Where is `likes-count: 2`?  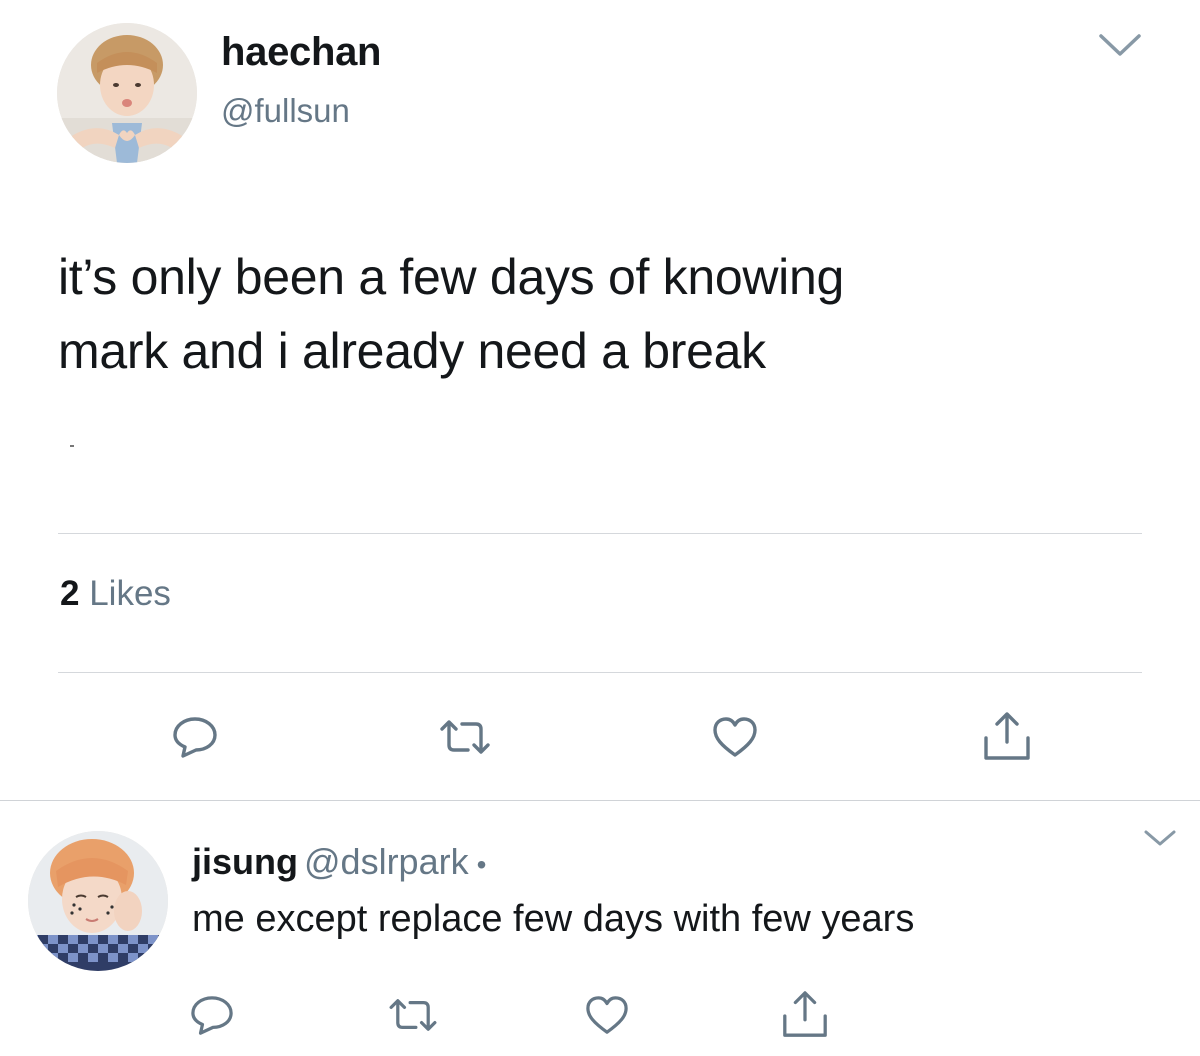 likes-count: 2 is located at coordinates (70, 593).